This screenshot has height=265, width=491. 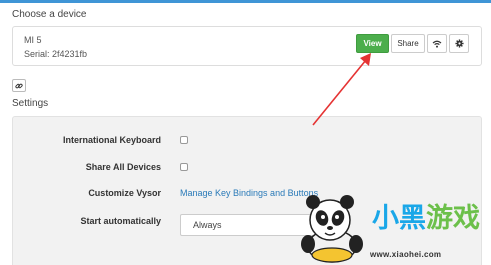 I want to click on panda-mascot-logo, so click(x=332, y=229).